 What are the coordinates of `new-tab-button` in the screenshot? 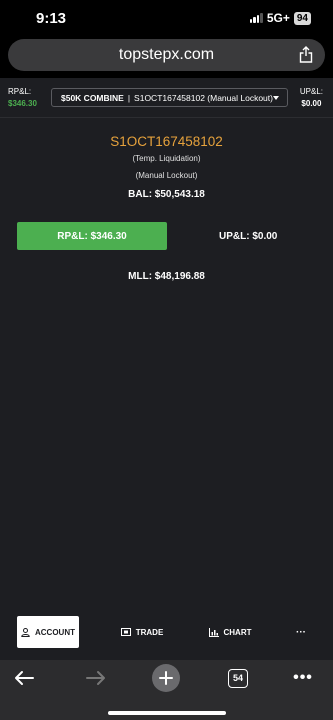 It's located at (166, 678).